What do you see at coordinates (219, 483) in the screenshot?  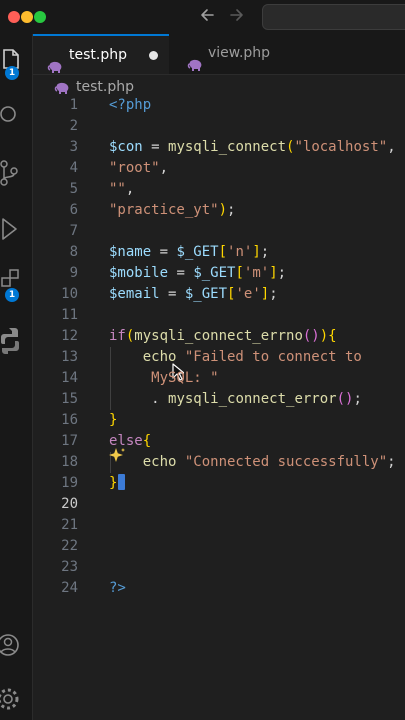 I see `code-line: 19}` at bounding box center [219, 483].